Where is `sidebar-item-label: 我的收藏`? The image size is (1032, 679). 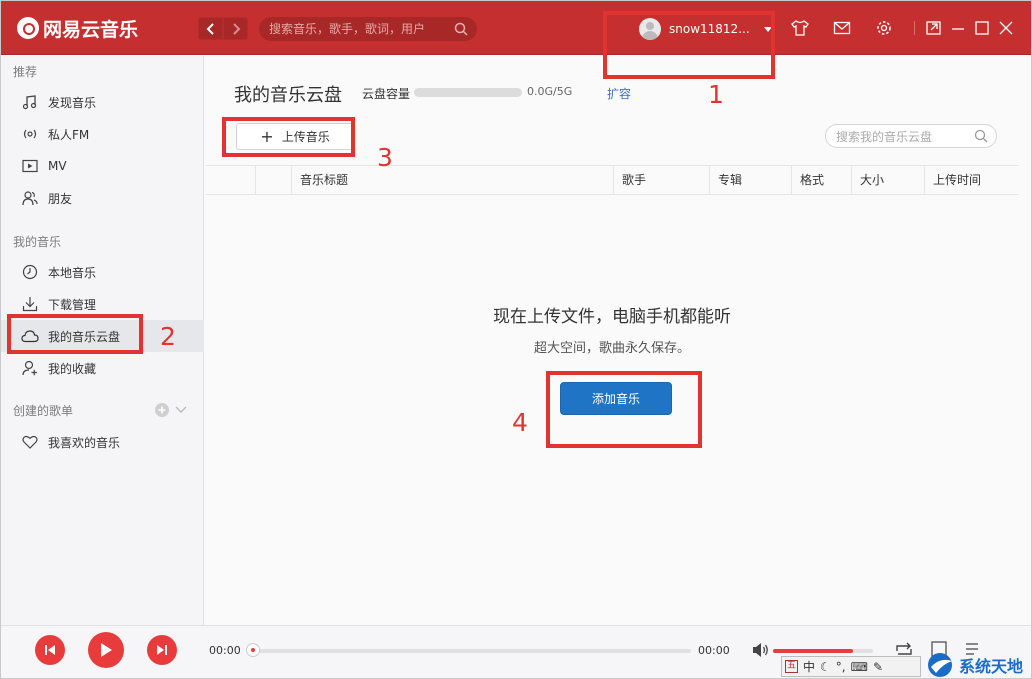
sidebar-item-label: 我的收藏 is located at coordinates (72, 368).